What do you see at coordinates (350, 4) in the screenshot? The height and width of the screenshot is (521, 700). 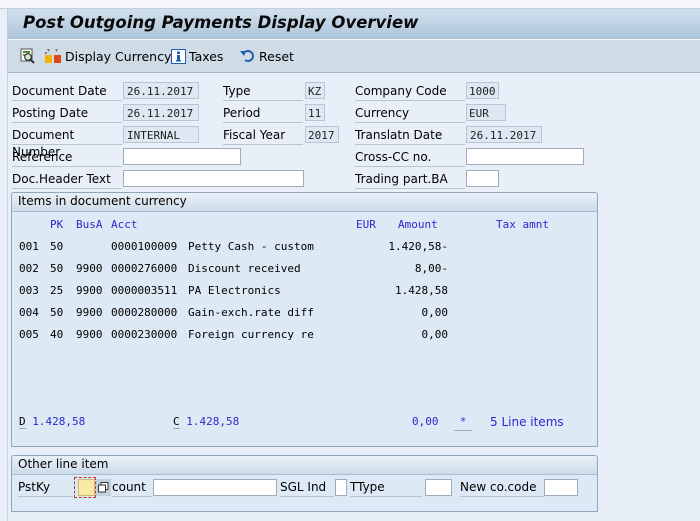 I see `window-top-strip` at bounding box center [350, 4].